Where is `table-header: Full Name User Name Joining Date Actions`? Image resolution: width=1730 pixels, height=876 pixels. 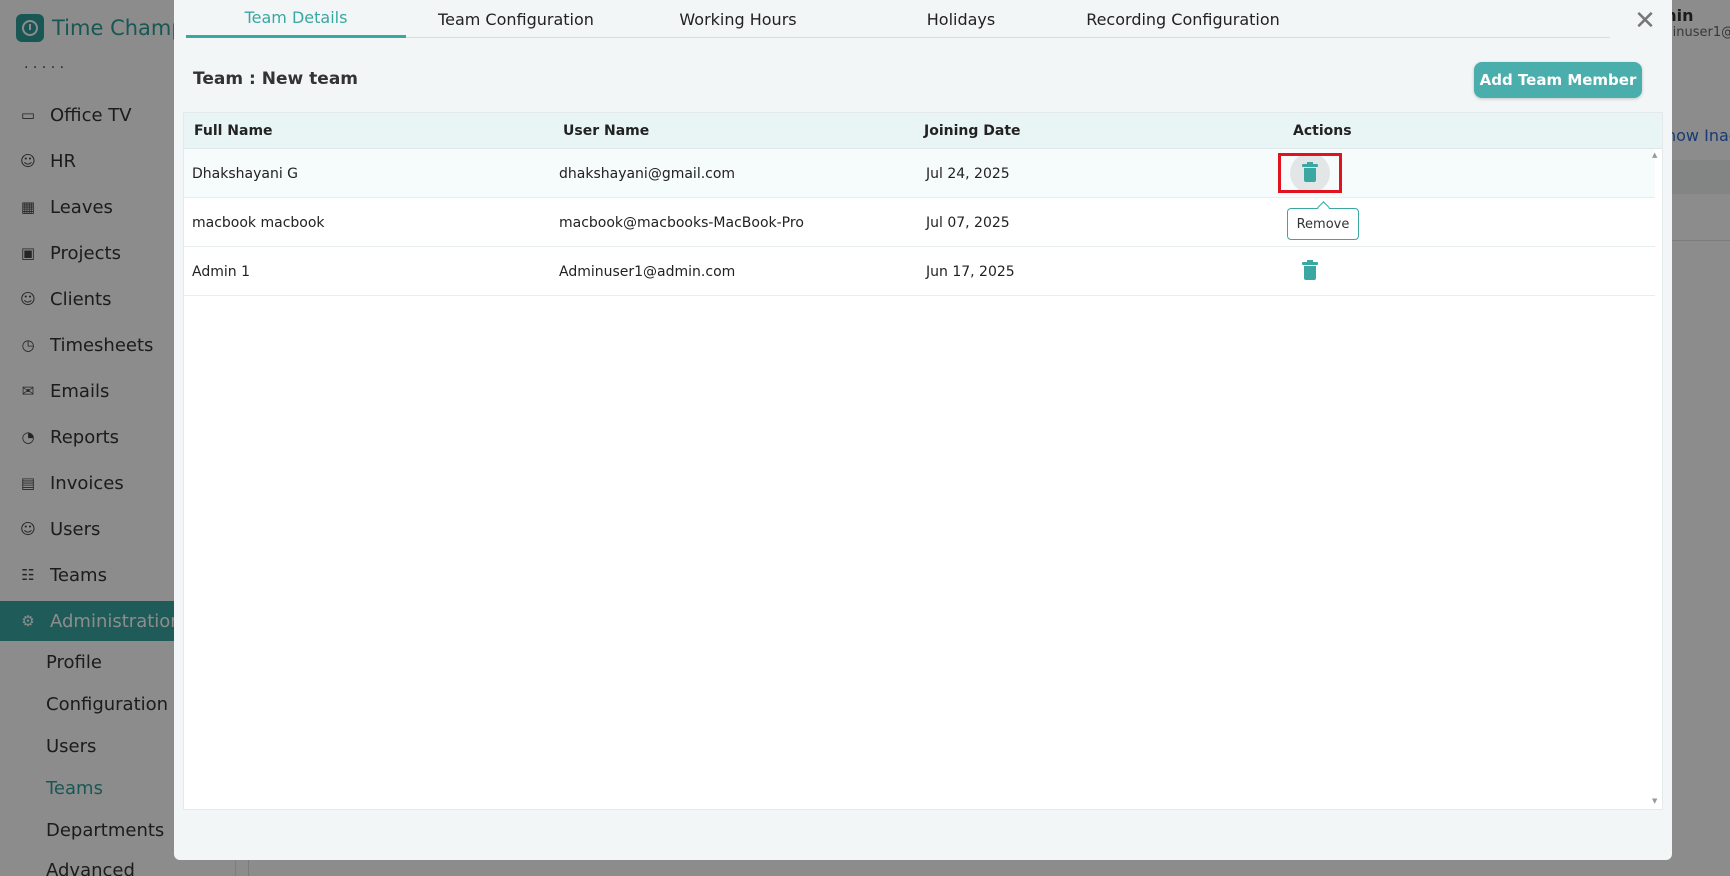 table-header: Full Name User Name Joining Date Actions is located at coordinates (923, 131).